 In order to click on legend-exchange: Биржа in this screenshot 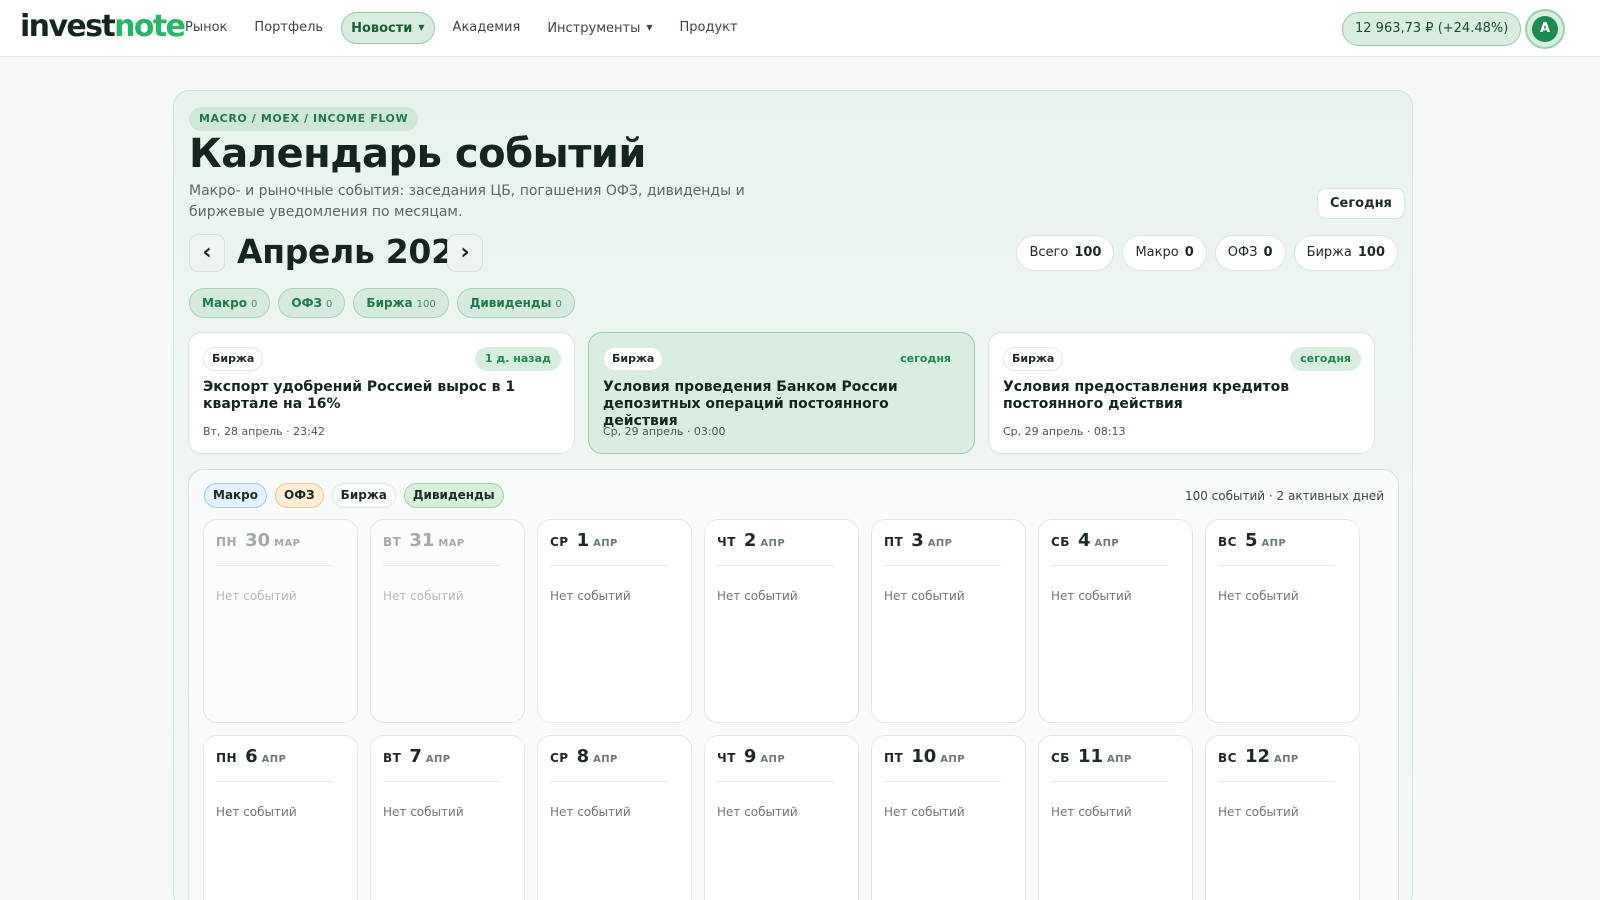, I will do `click(363, 495)`.